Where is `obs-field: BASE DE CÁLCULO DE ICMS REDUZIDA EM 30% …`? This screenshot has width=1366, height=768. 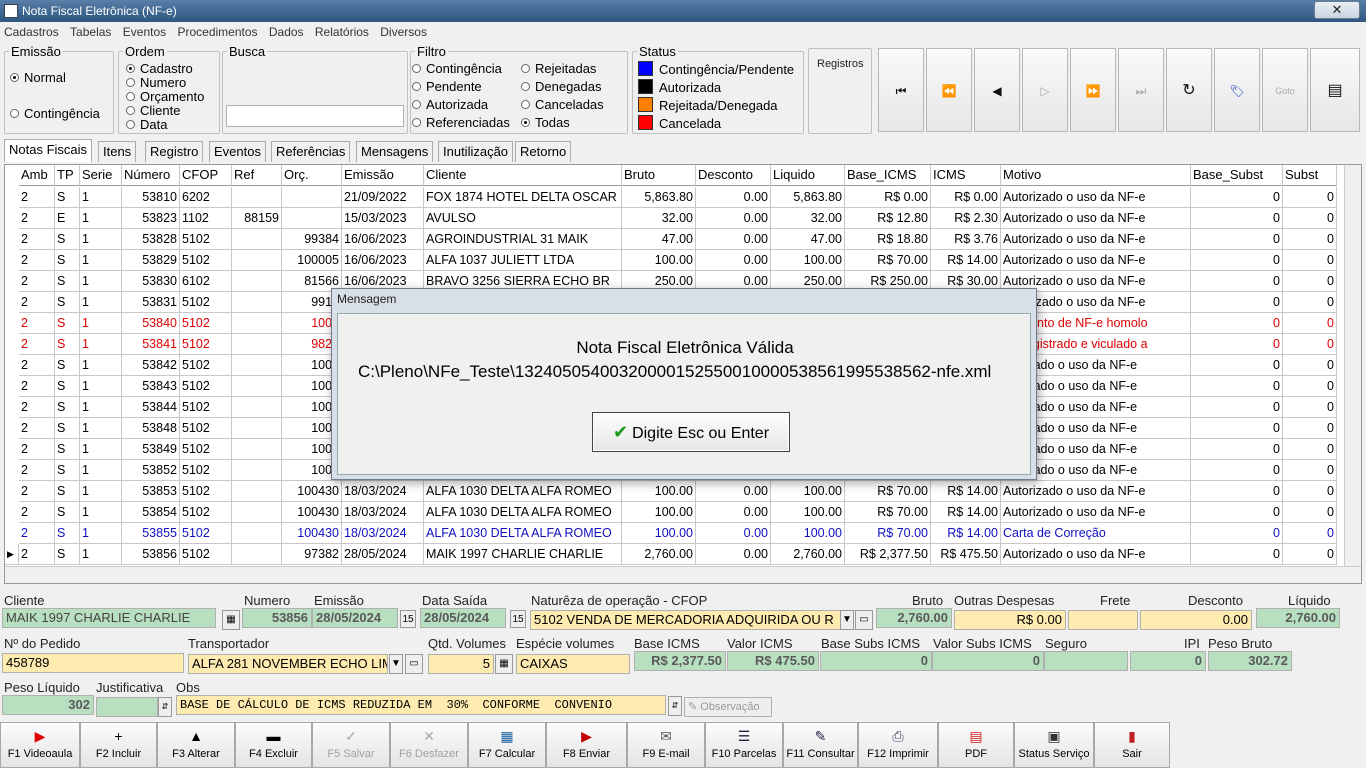 obs-field: BASE DE CÁLCULO DE ICMS REDUZIDA EM 30% … is located at coordinates (421, 705).